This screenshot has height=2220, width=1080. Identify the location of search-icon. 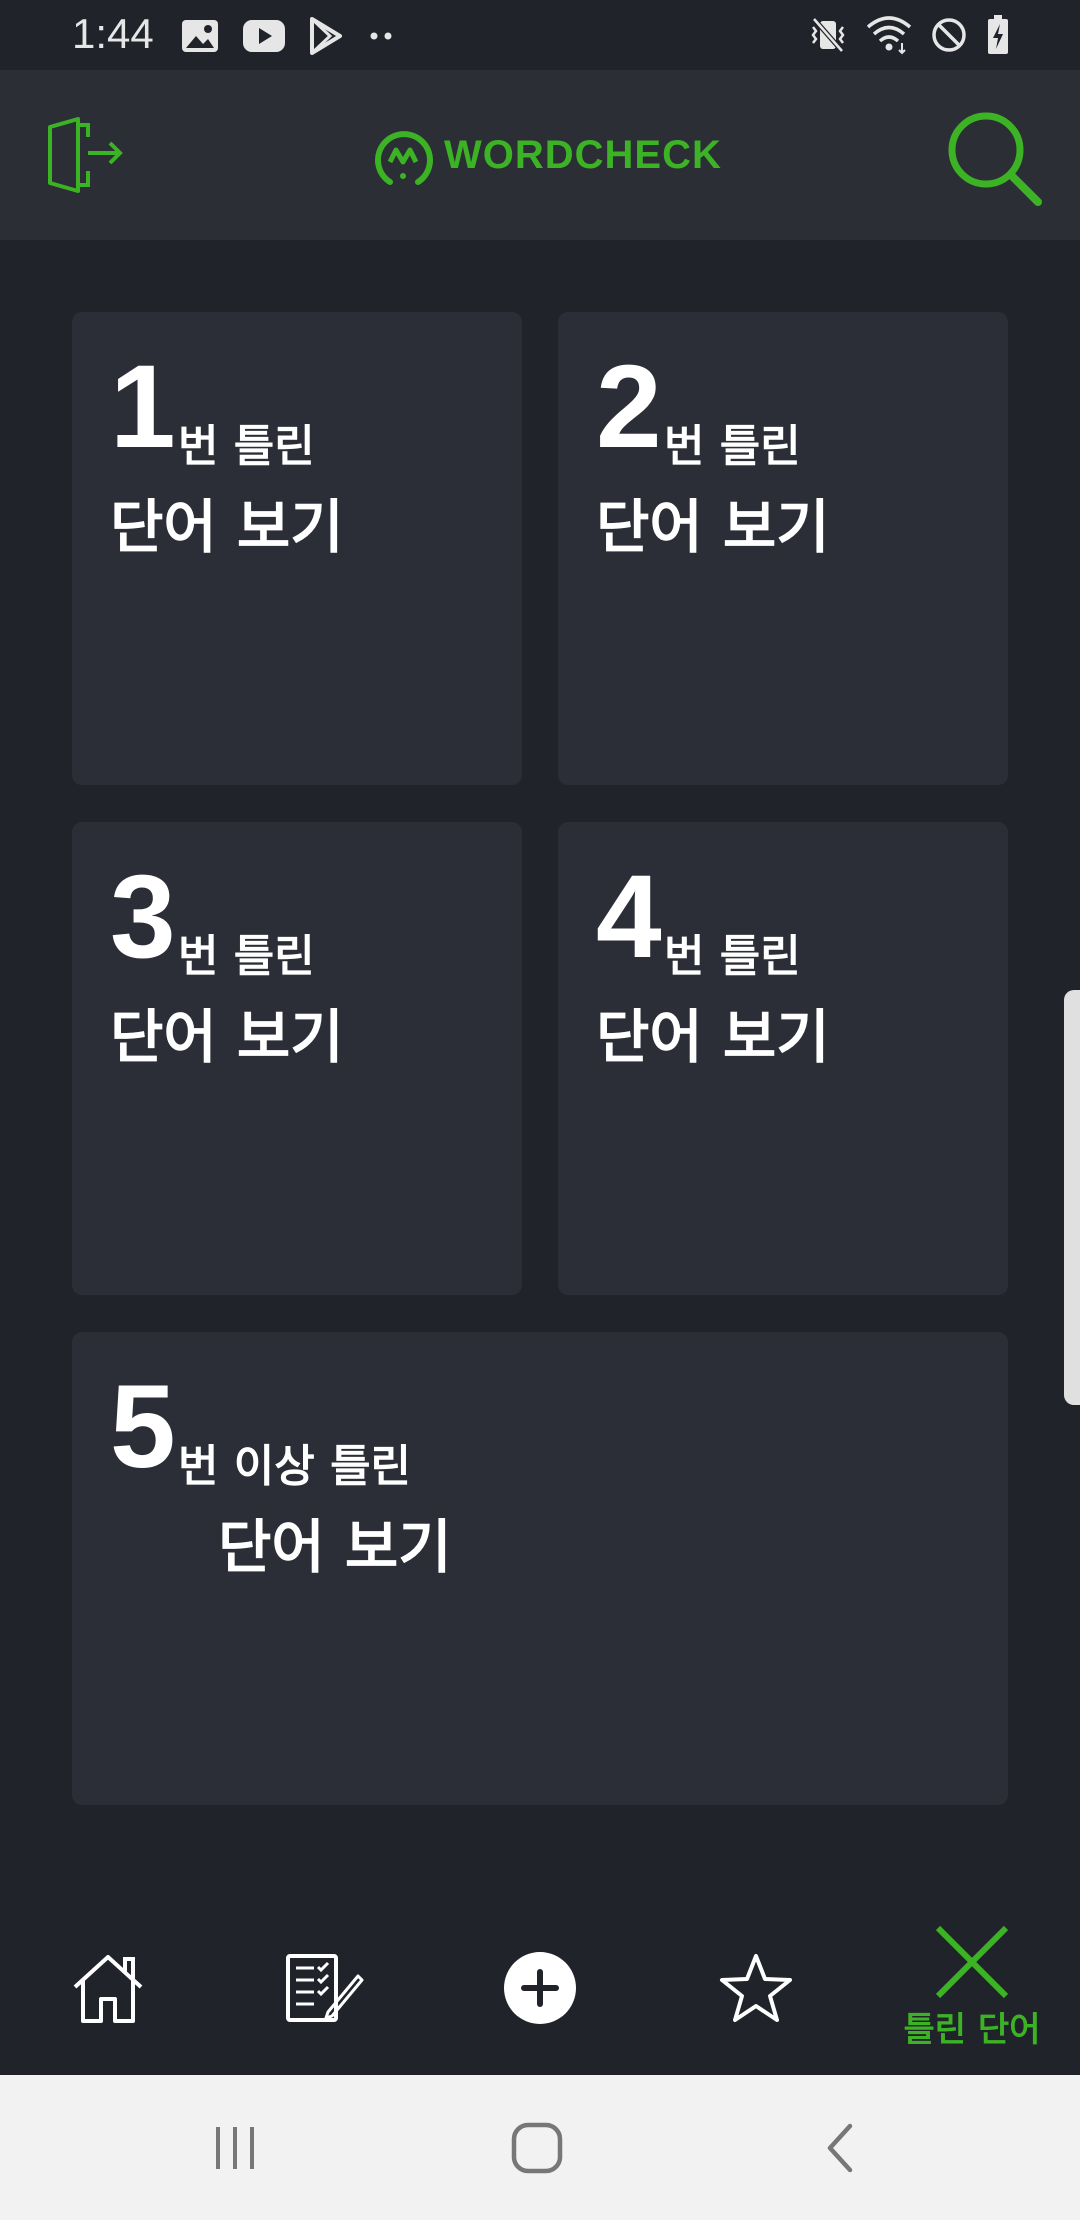
(995, 159).